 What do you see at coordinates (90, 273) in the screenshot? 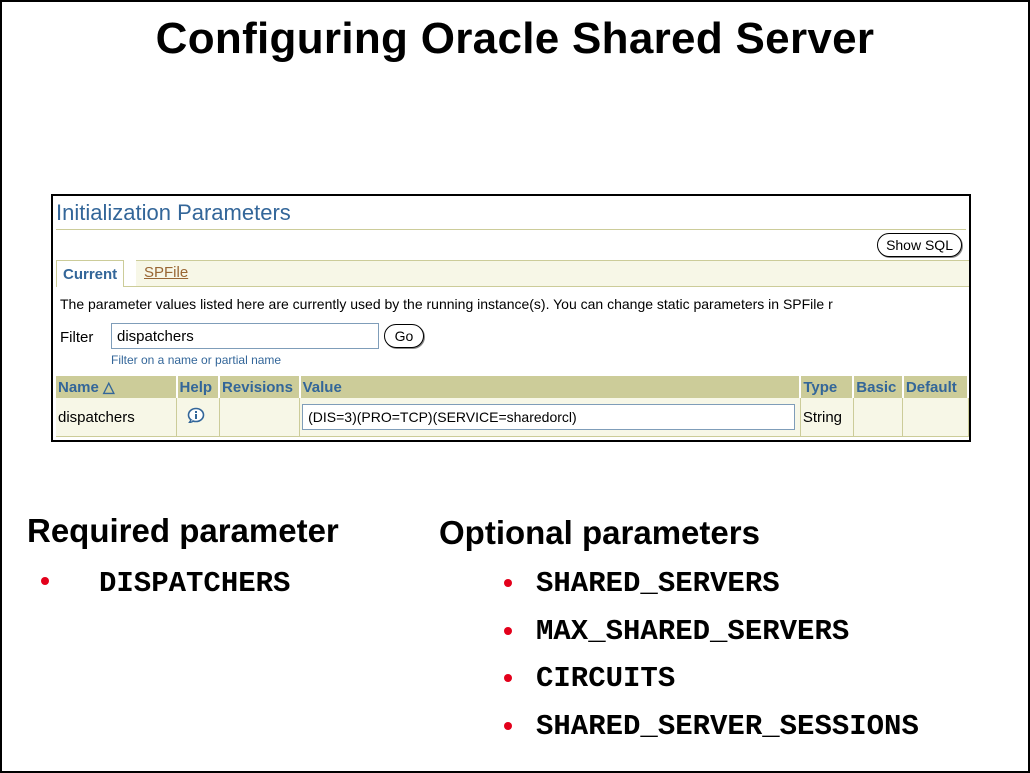
I see `tab-current: Current` at bounding box center [90, 273].